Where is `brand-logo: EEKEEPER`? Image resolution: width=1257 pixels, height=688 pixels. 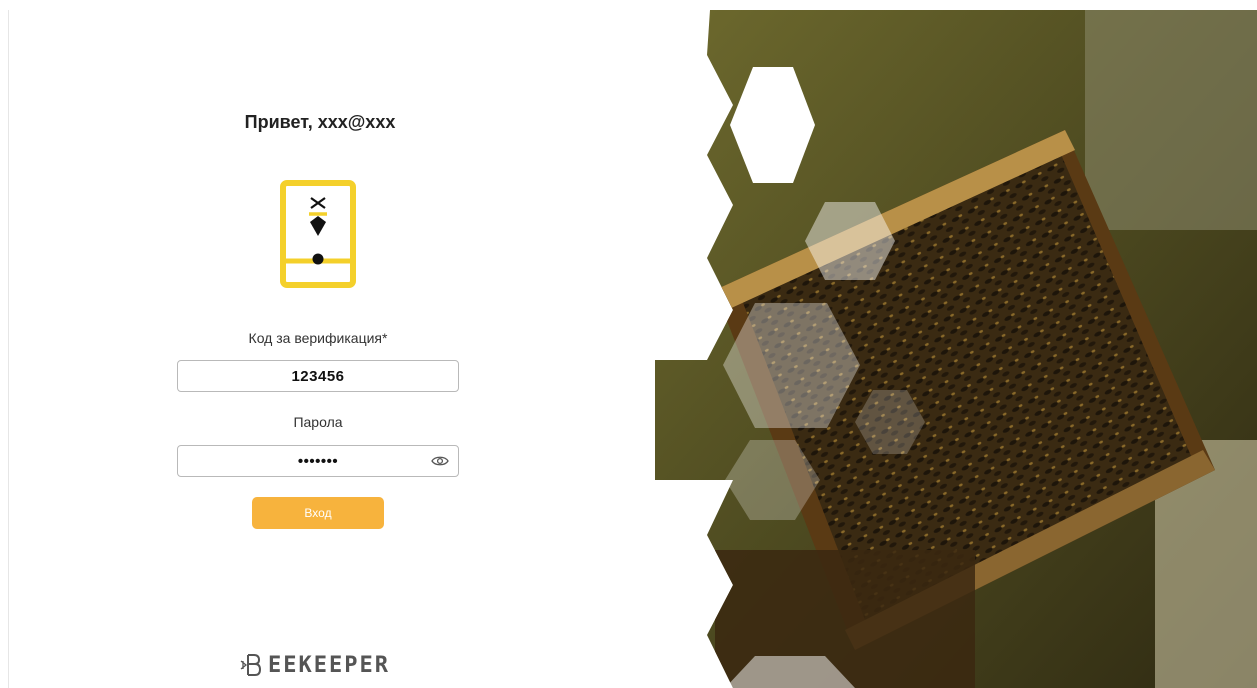 brand-logo: EEKEEPER is located at coordinates (315, 665).